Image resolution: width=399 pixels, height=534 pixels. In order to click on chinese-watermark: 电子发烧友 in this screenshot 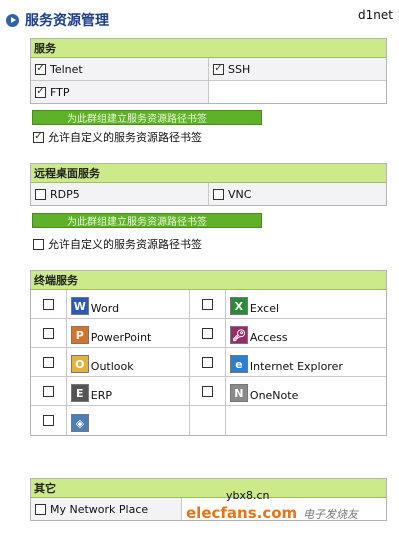, I will do `click(330, 514)`.